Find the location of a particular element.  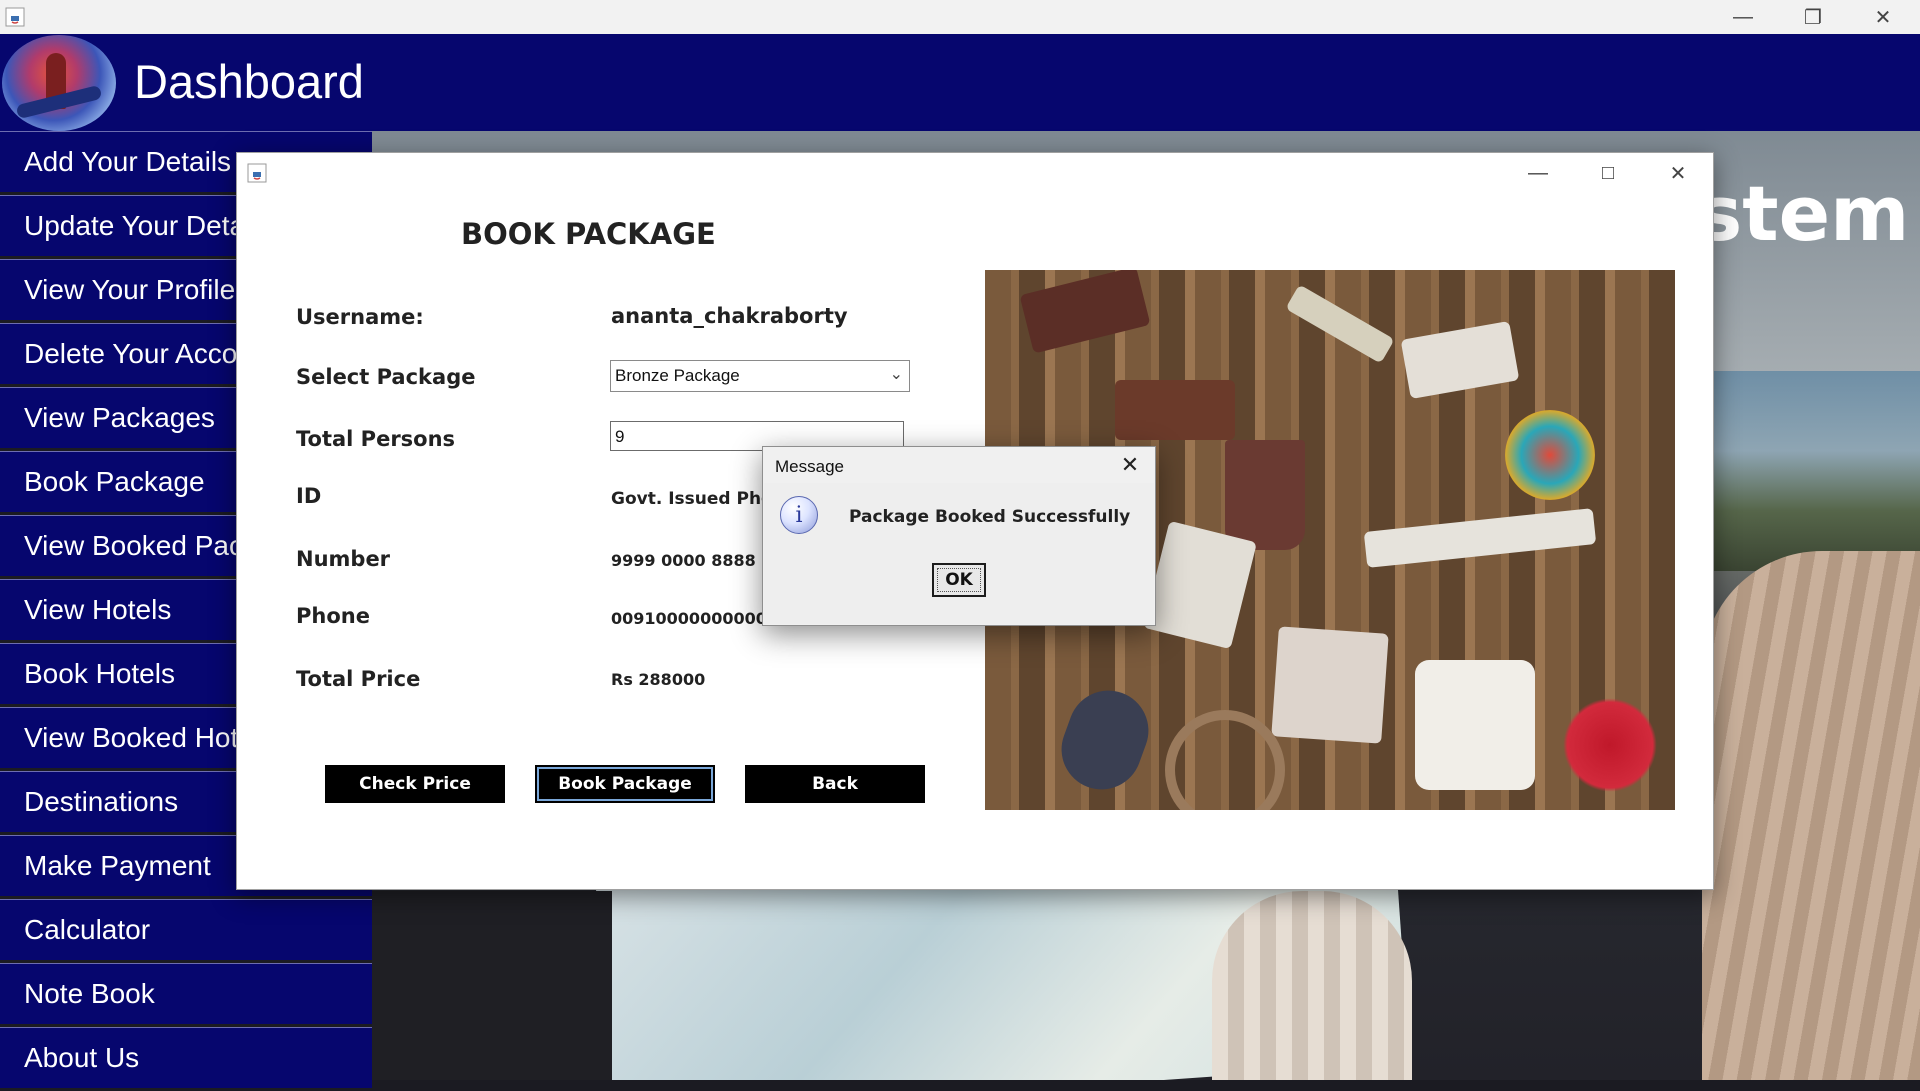

select-package-label: Select Package is located at coordinates (386, 377).